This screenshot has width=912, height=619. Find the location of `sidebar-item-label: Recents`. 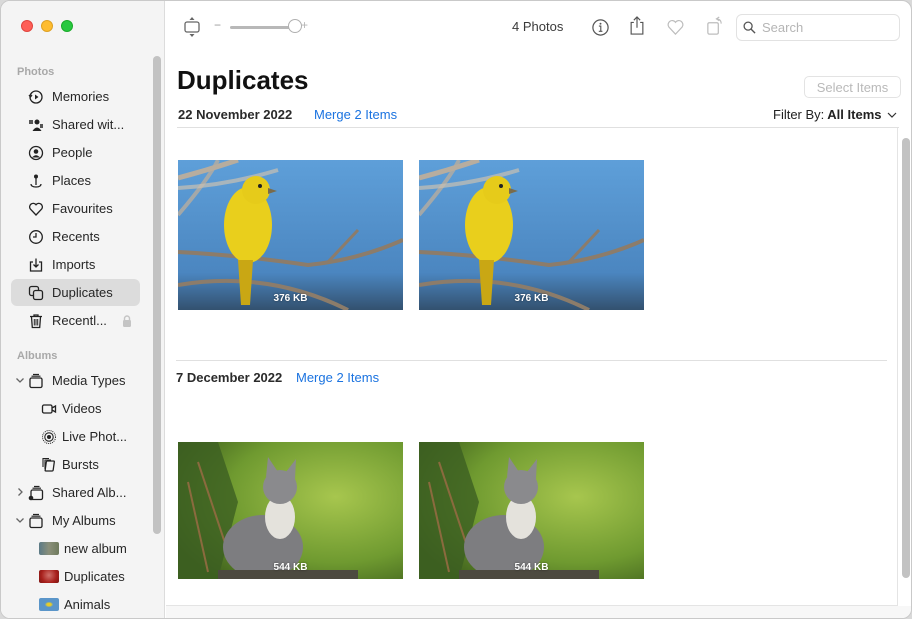

sidebar-item-label: Recents is located at coordinates (76, 236).